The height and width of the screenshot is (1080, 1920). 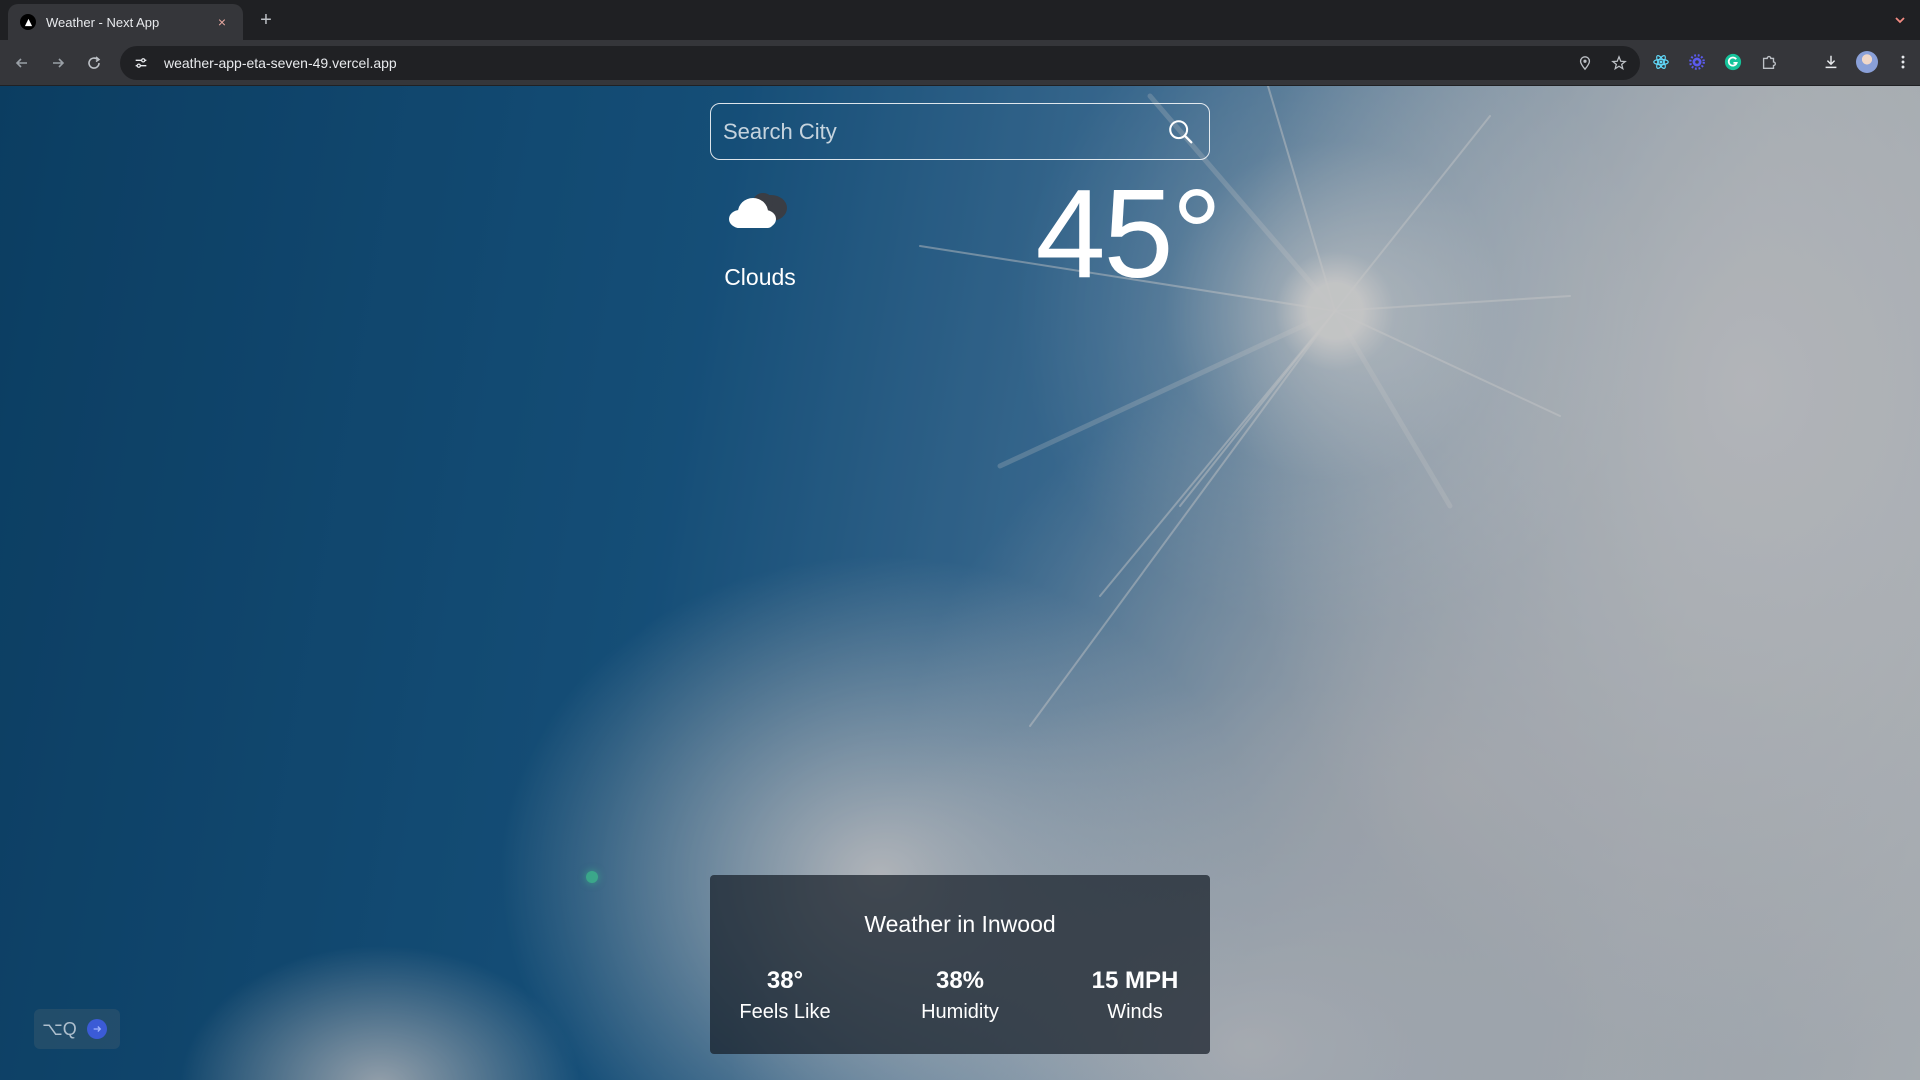 What do you see at coordinates (1135, 1012) in the screenshot?
I see `winds-label: Winds` at bounding box center [1135, 1012].